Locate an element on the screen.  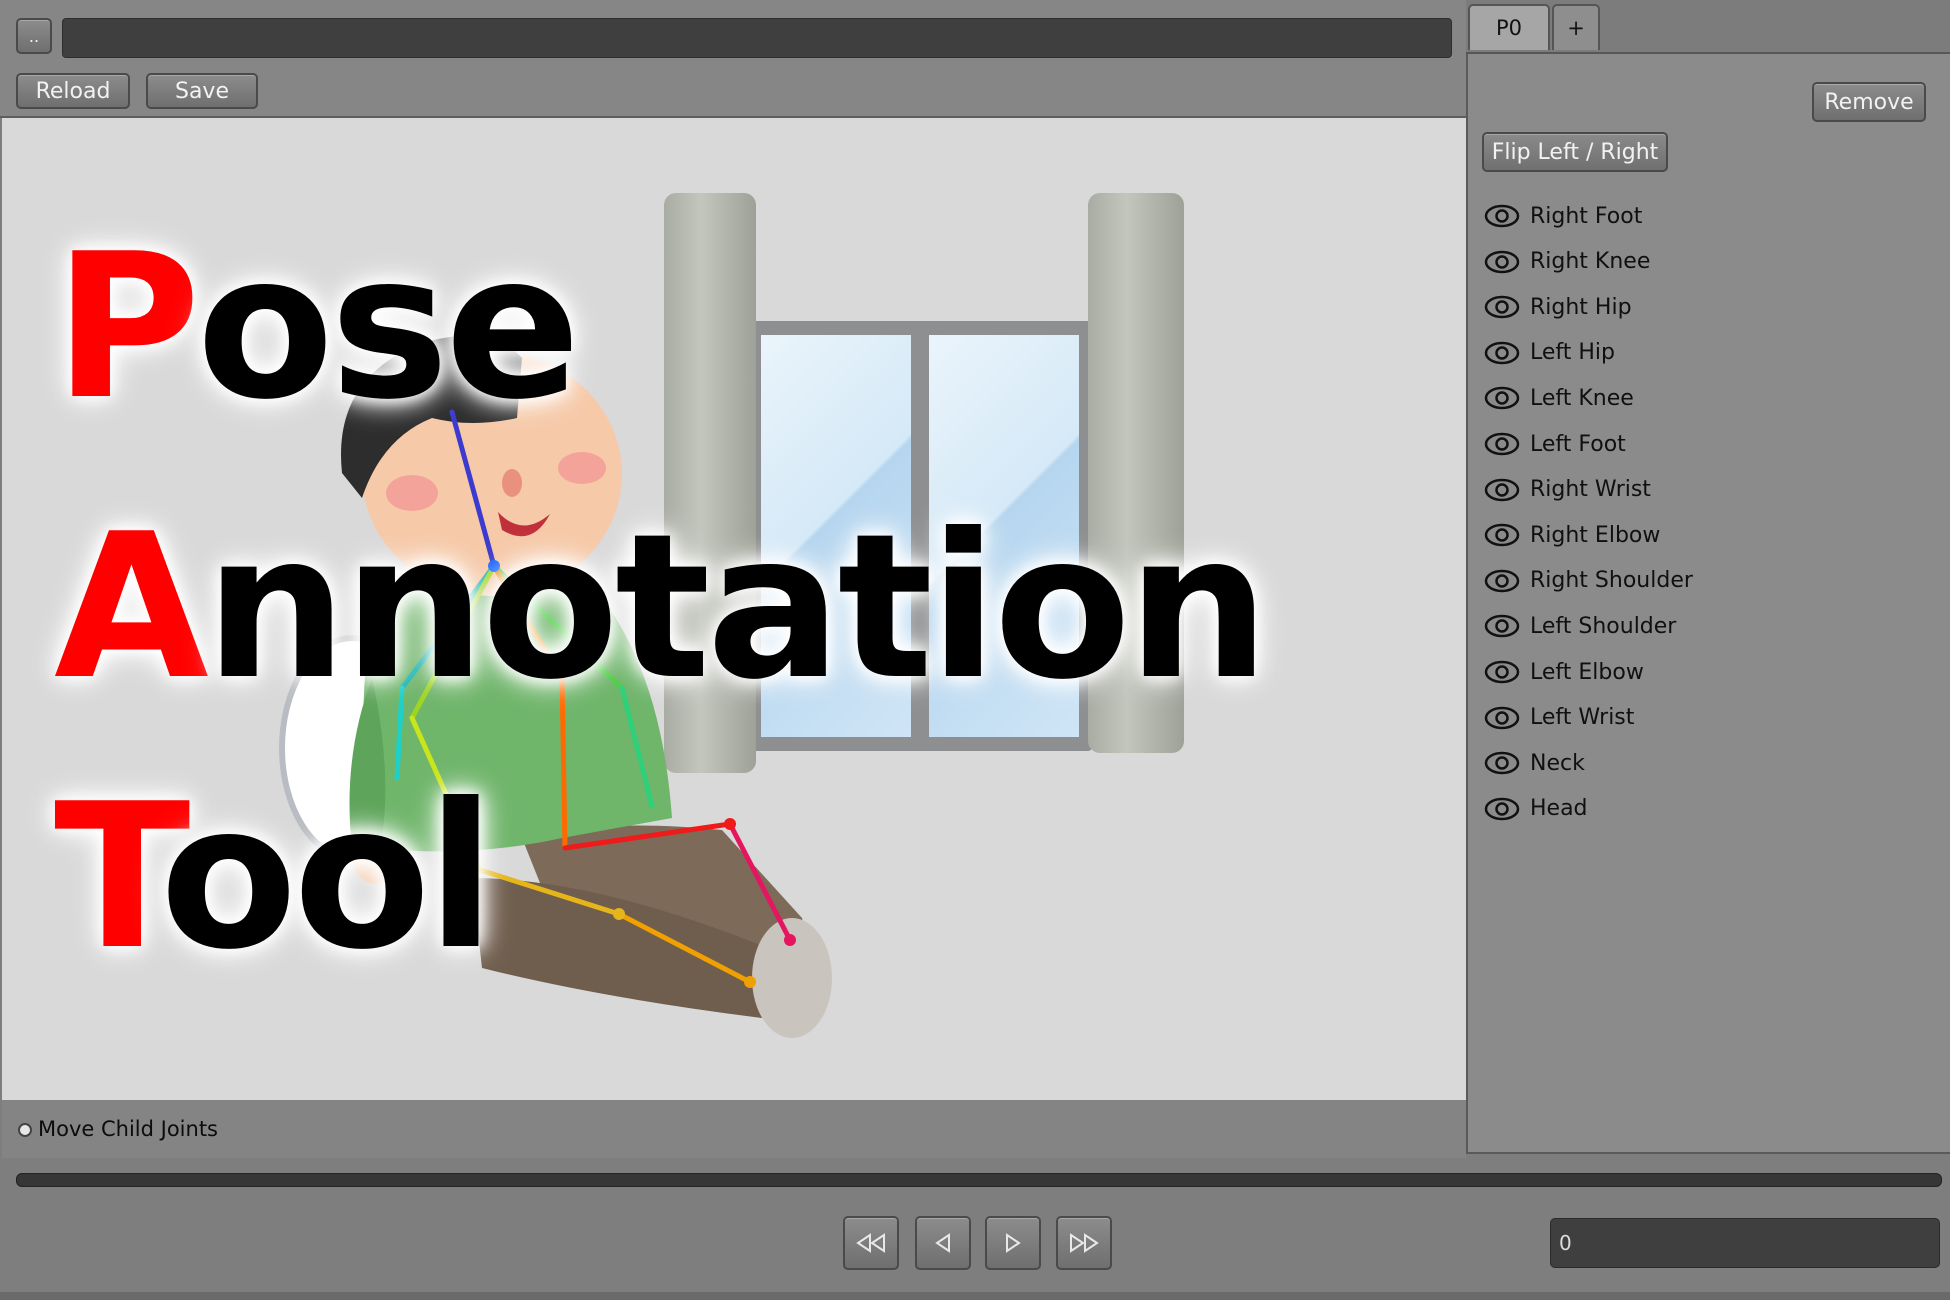
joint-label: Left Foot is located at coordinates (1578, 444).